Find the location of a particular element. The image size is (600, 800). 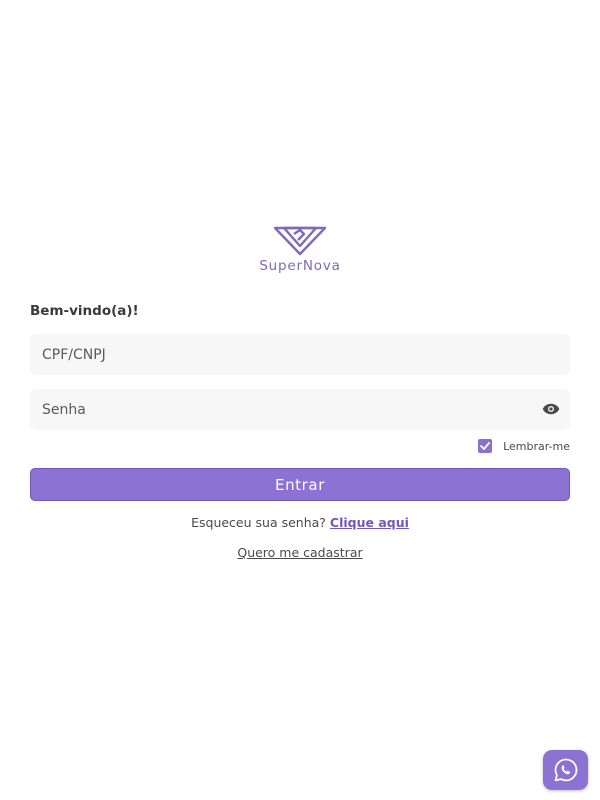

forgot-password-link: Clique aqui is located at coordinates (369, 522).